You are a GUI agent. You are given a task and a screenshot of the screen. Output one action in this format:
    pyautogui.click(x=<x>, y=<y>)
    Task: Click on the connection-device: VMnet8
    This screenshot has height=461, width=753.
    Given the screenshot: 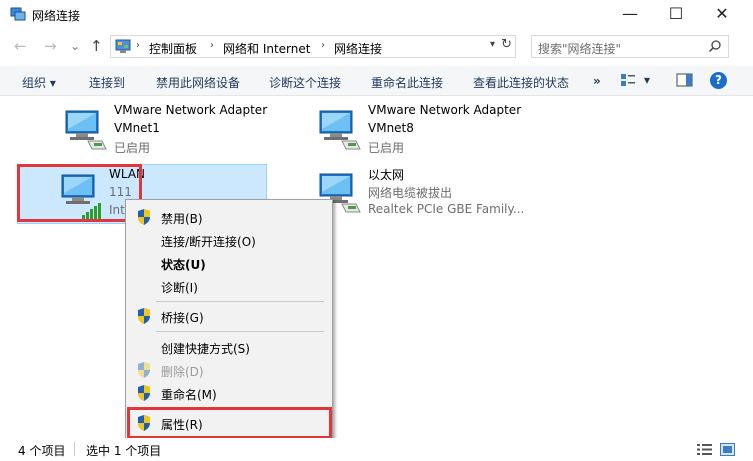 What is the action you would take?
    pyautogui.click(x=391, y=128)
    